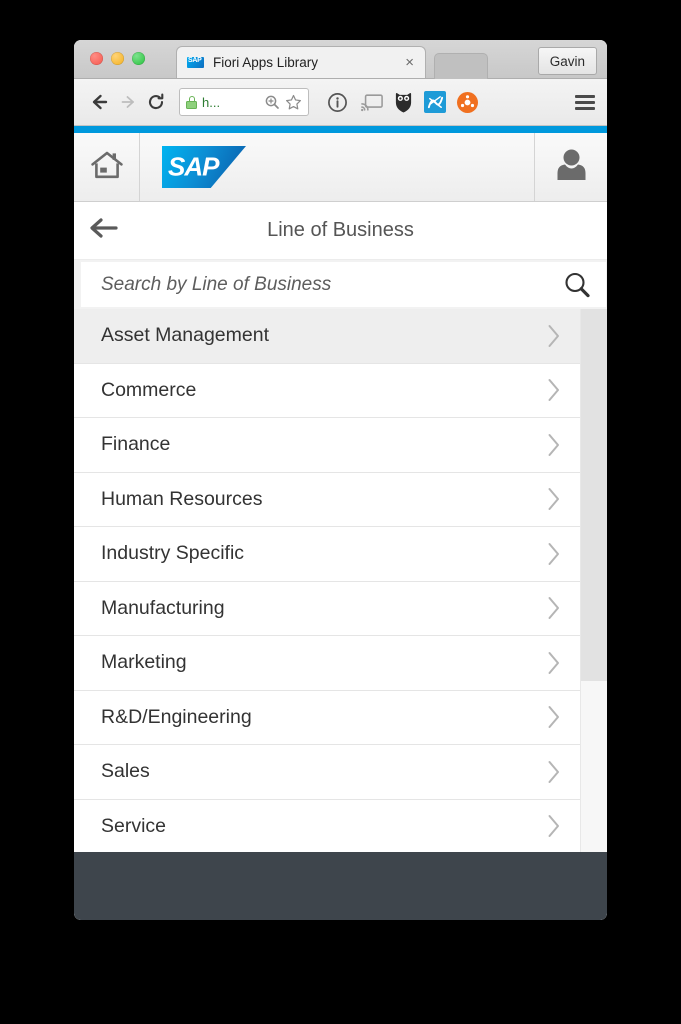 The width and height of the screenshot is (681, 1024). I want to click on sap-favicon-icon, so click(195, 62).